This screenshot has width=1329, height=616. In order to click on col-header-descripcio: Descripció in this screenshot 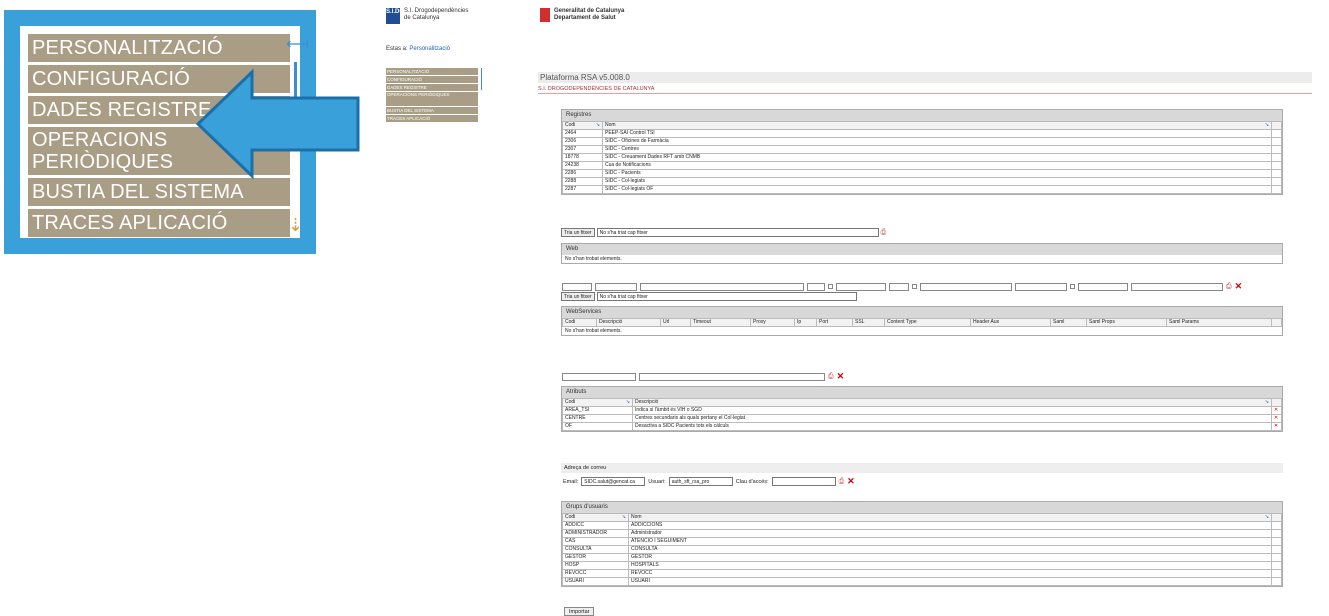, I will do `click(628, 322)`.